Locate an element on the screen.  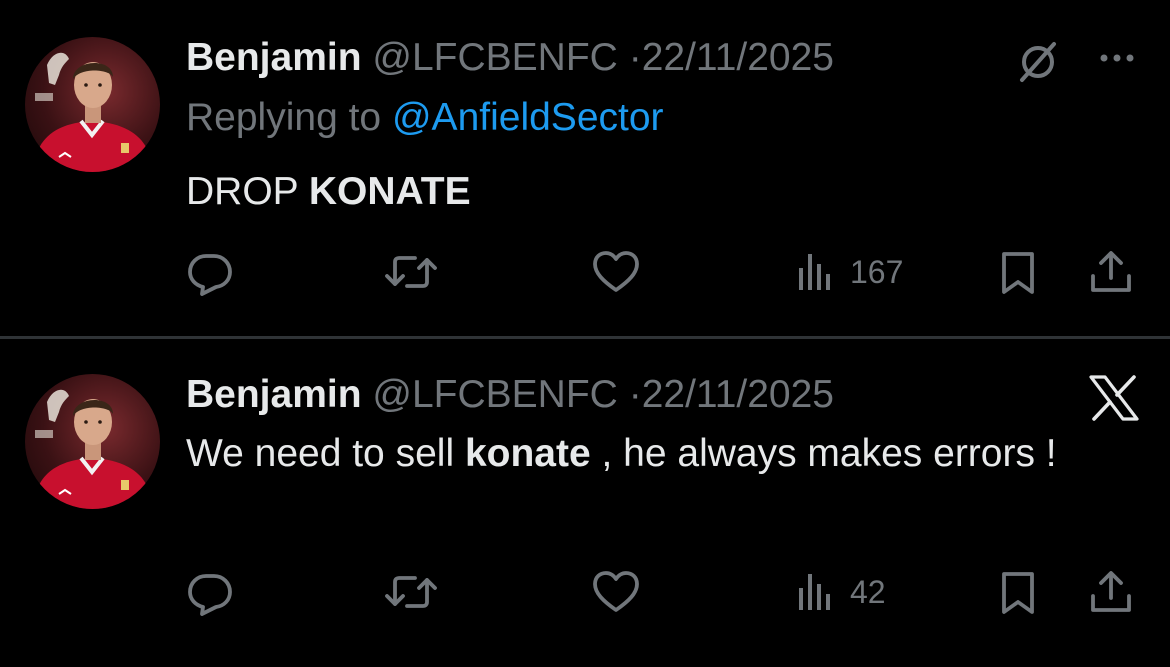
action-bar: 167 is located at coordinates (585, 272).